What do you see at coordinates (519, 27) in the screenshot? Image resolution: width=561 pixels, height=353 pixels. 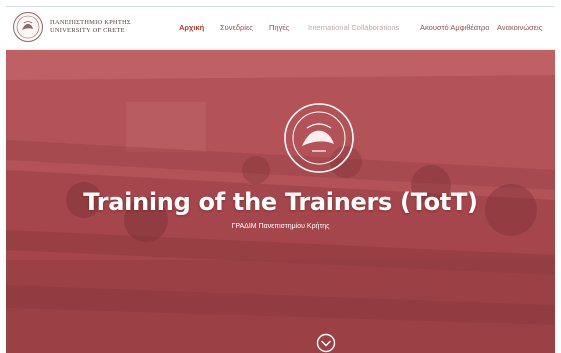 I see `nav-item-announcements: Ανακοινώσεις` at bounding box center [519, 27].